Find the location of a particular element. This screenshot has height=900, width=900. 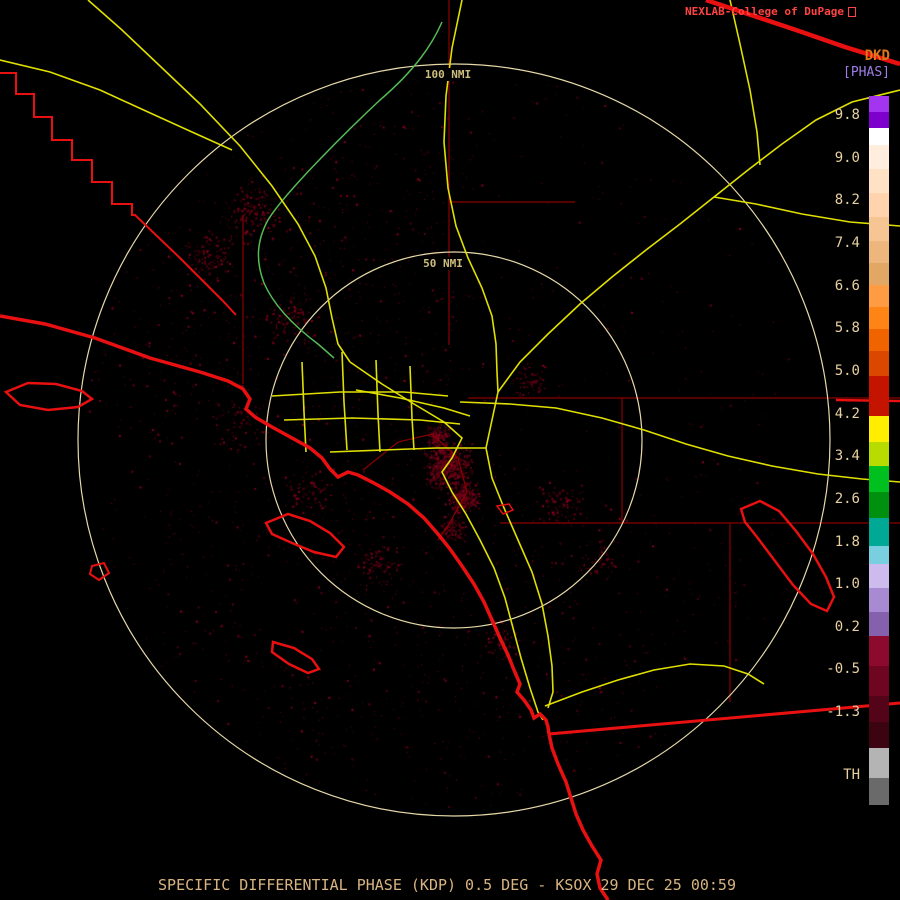

road-i5-north is located at coordinates (219, 181).